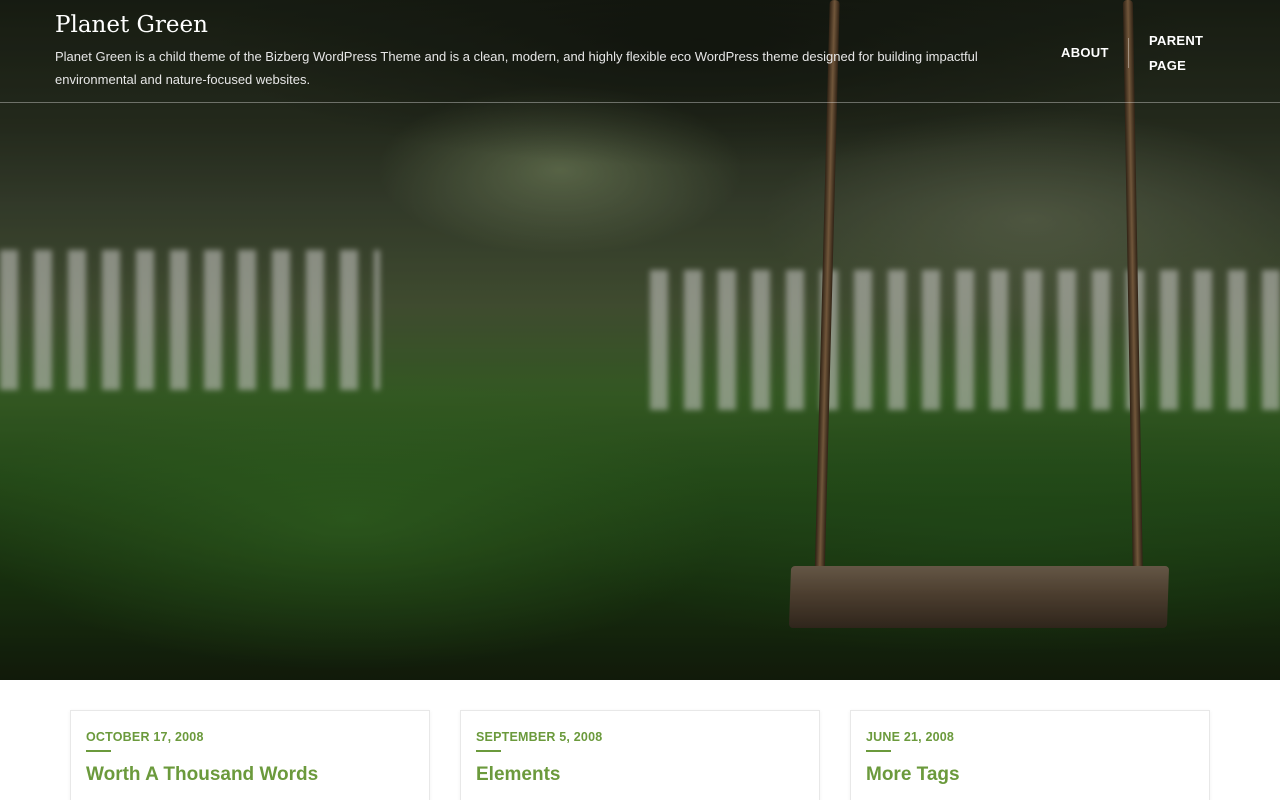 The width and height of the screenshot is (1280, 800). What do you see at coordinates (539, 737) in the screenshot?
I see `post-date: SEPTEMBER 5, 2008` at bounding box center [539, 737].